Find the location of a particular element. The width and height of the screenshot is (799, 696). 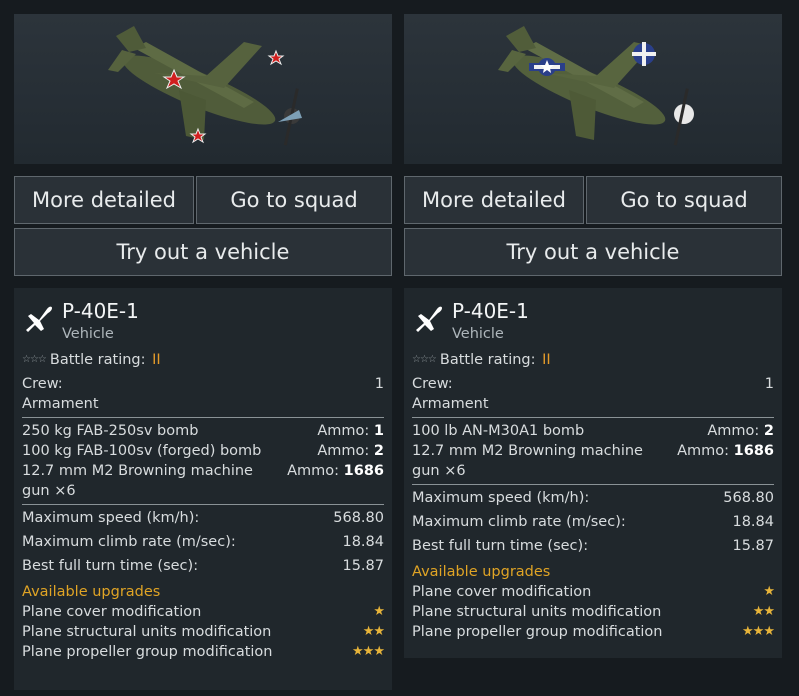

ammo-value: 1 is located at coordinates (378, 431).